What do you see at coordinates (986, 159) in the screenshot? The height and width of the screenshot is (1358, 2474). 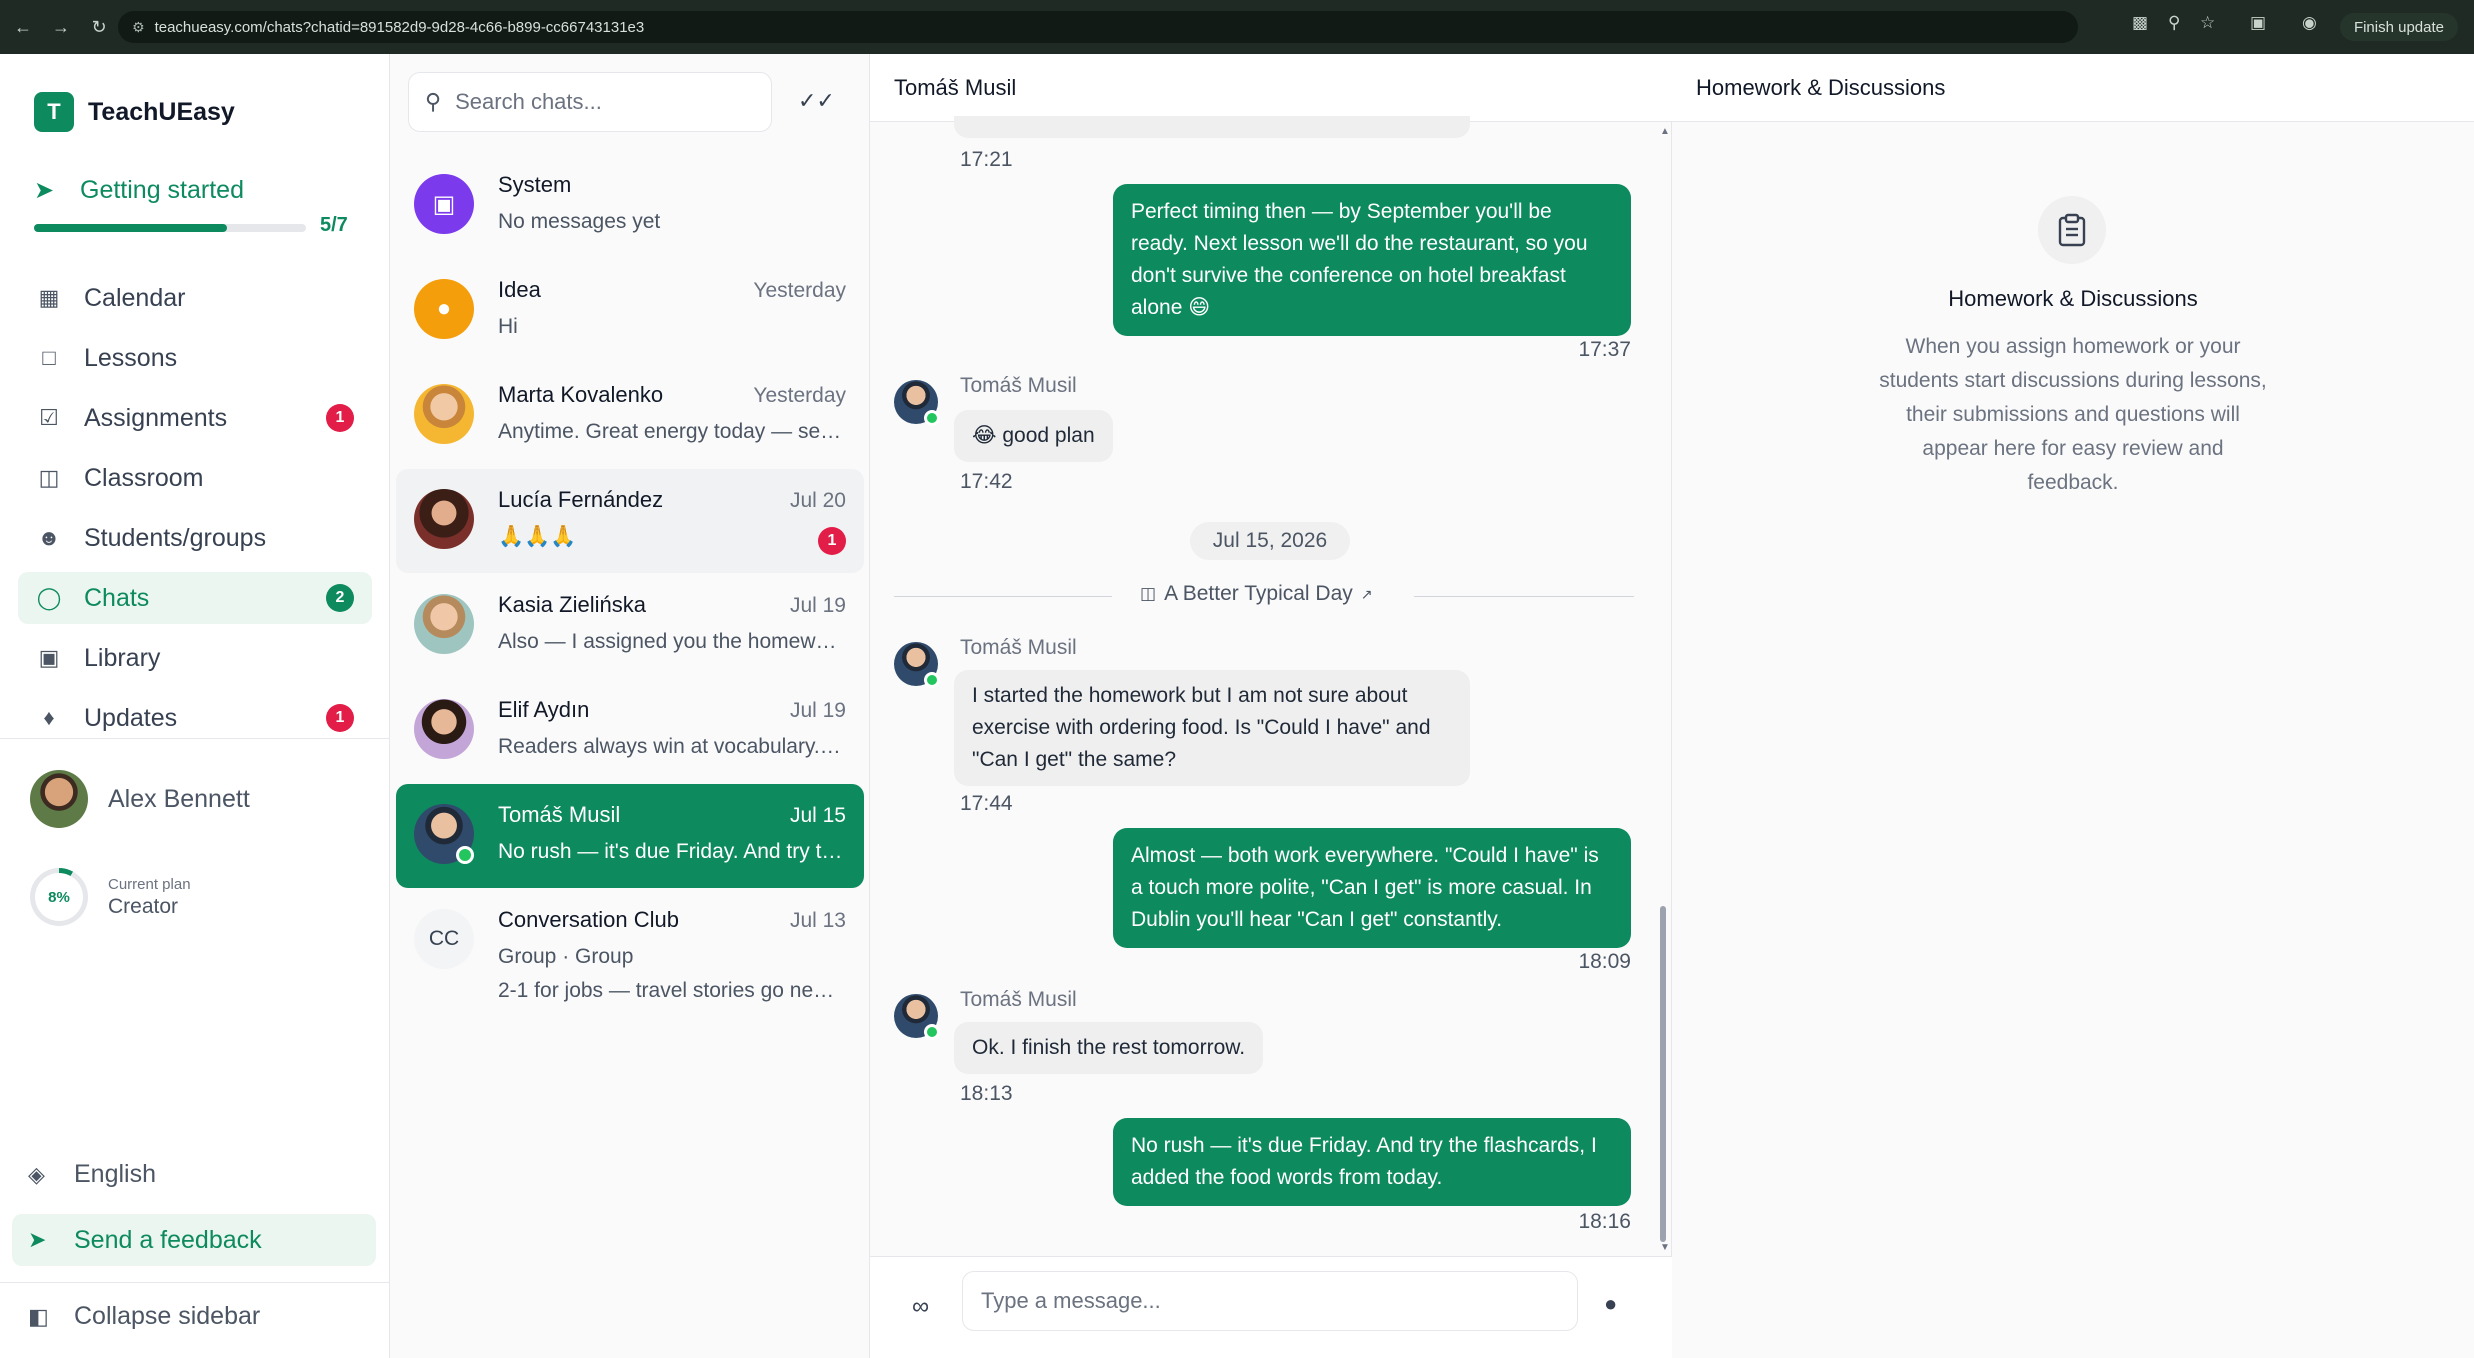 I see `message-time: 17:21` at bounding box center [986, 159].